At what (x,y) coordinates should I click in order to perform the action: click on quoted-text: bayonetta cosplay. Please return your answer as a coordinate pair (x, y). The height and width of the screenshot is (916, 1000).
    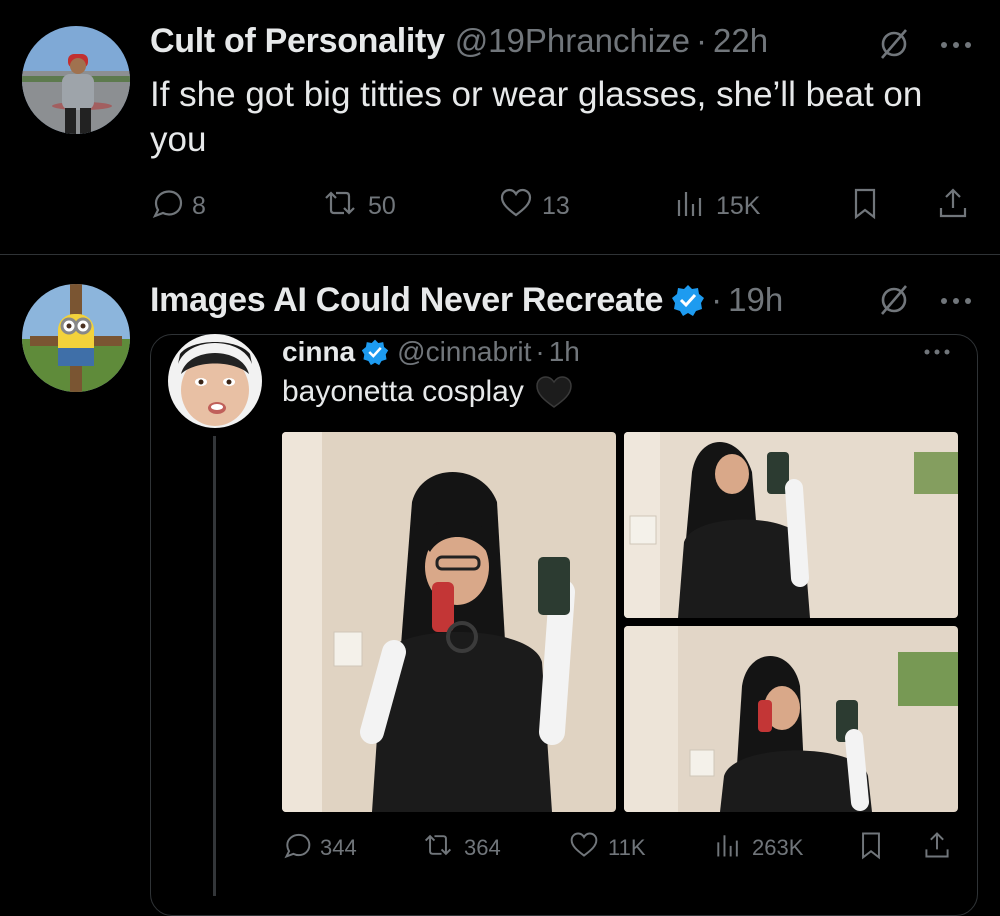
    Looking at the image, I should click on (403, 391).